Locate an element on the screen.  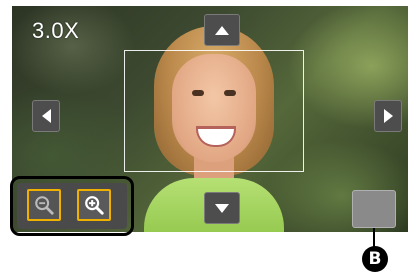
zoom-control-inner is located at coordinates (72, 206).